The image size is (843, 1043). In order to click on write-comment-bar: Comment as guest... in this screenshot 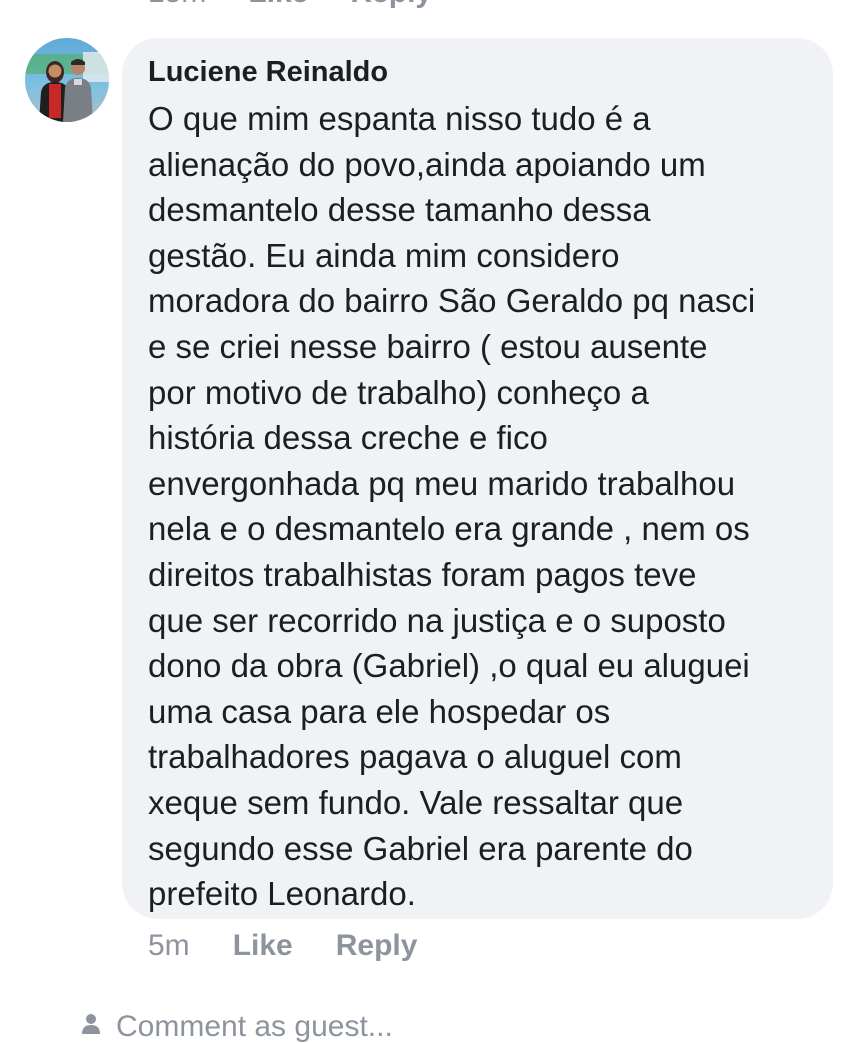, I will do `click(236, 1027)`.